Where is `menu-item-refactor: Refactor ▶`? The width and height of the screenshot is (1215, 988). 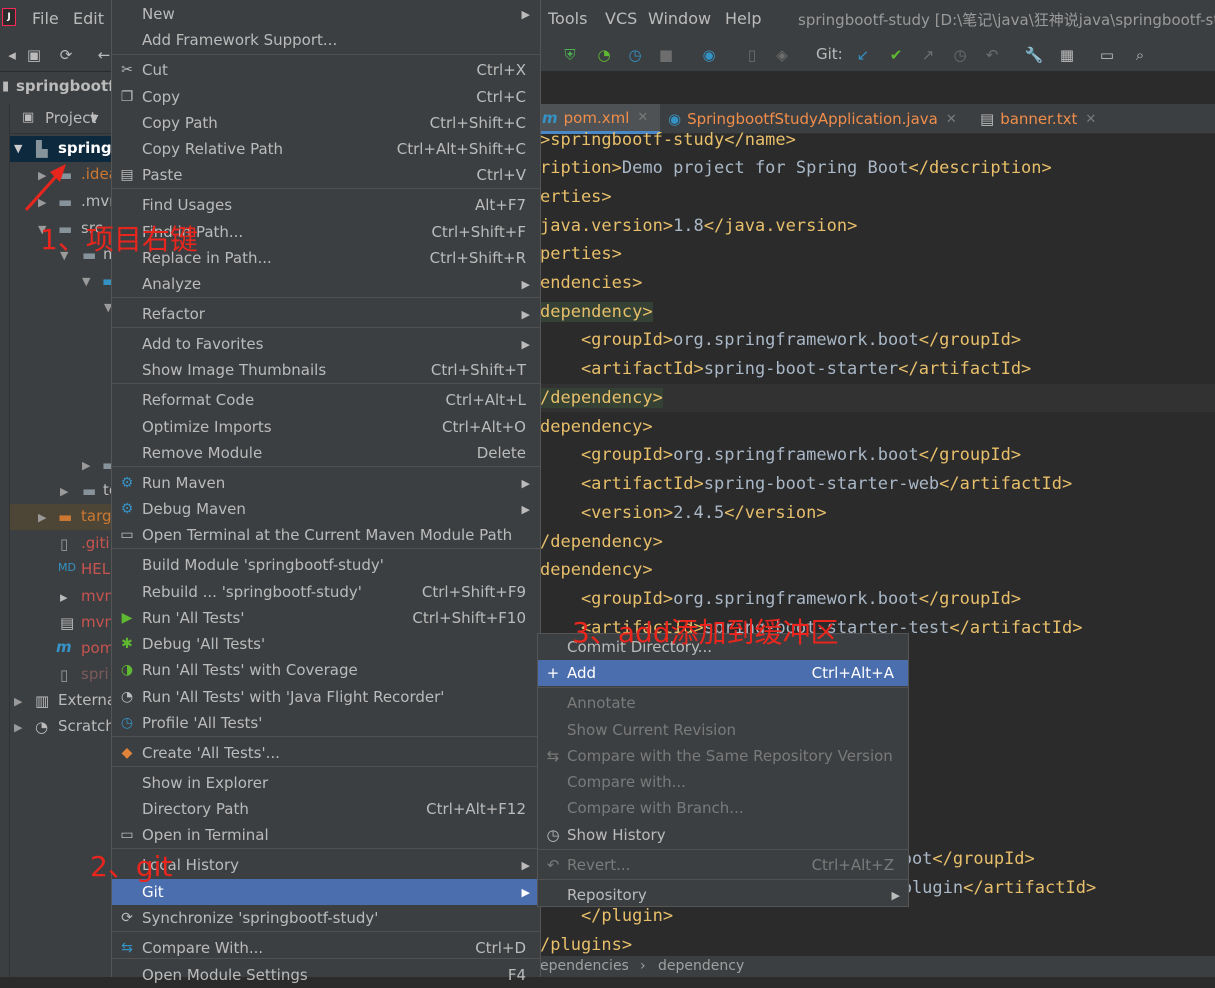 menu-item-refactor: Refactor ▶ is located at coordinates (326, 314).